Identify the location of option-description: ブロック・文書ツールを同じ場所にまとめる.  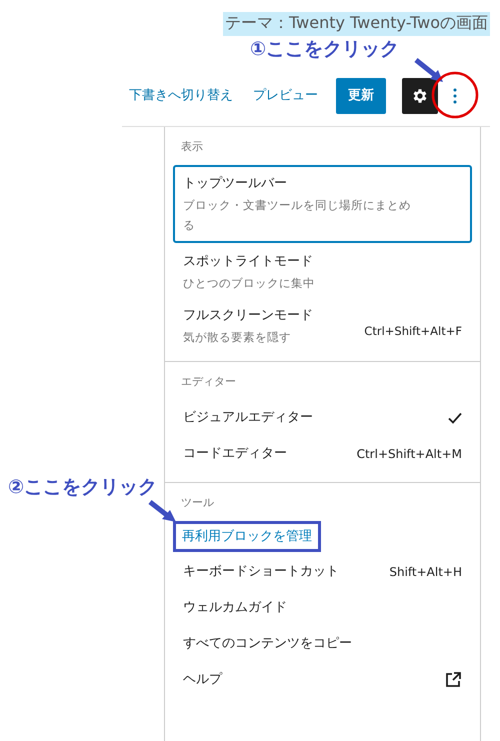
(297, 215).